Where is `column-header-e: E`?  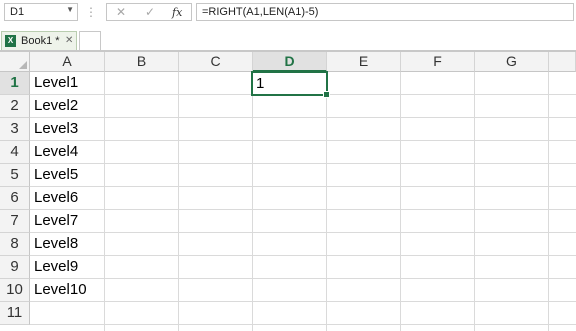 column-header-e: E is located at coordinates (364, 62).